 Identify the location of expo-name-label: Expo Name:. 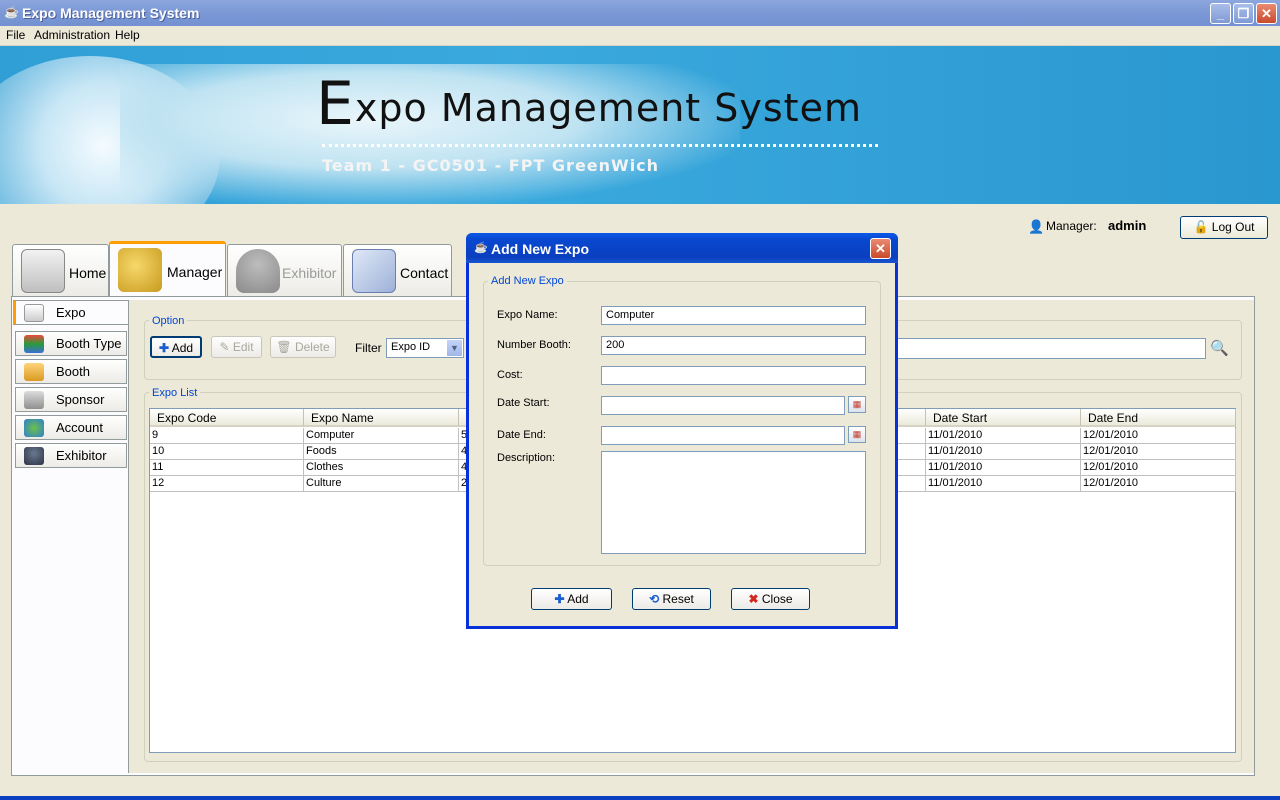
(527, 315).